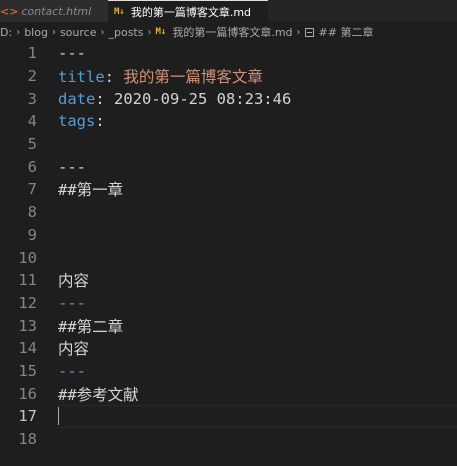  What do you see at coordinates (27, 393) in the screenshot?
I see `line-number: 16` at bounding box center [27, 393].